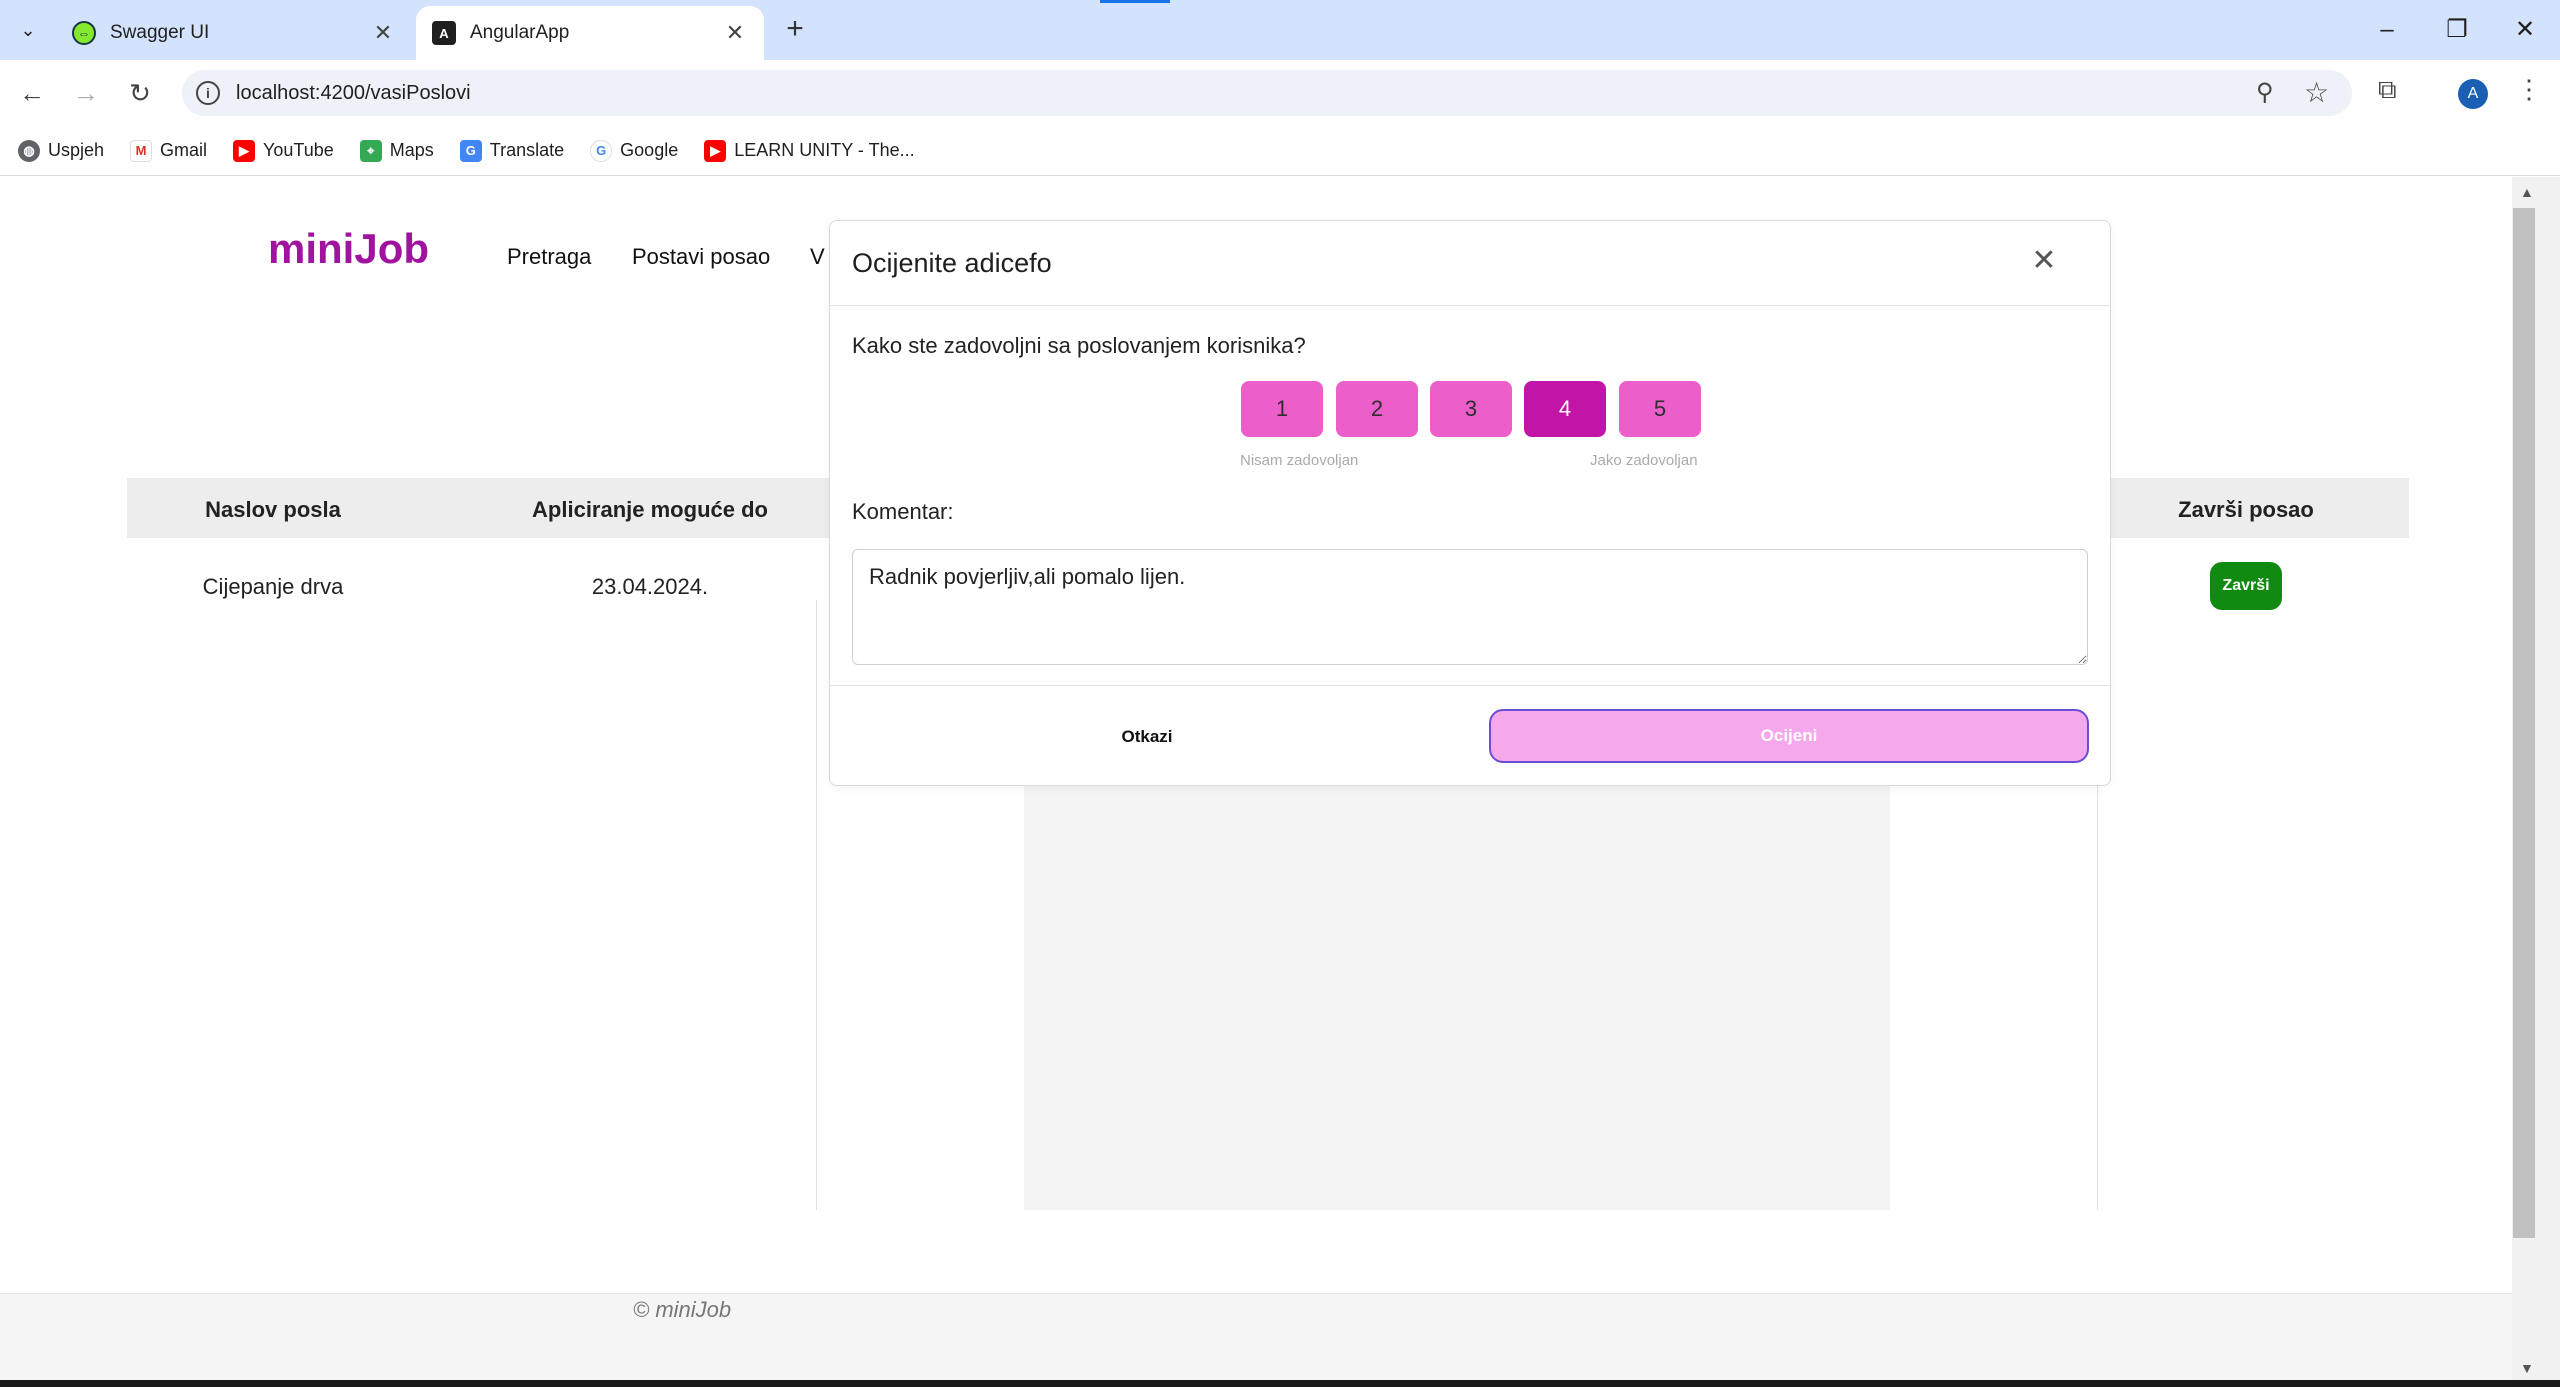 This screenshot has height=1387, width=2560. I want to click on window-close-icon: ✕, so click(2525, 30).